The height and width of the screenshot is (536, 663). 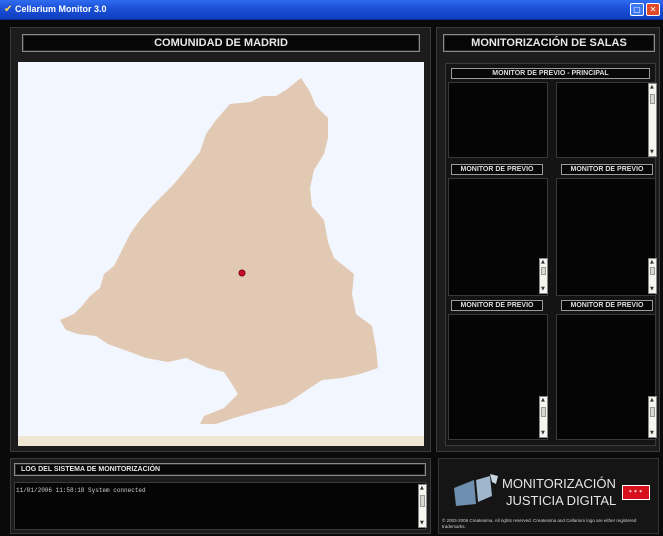 I want to click on monitor-header-2: MONITOR DE PREVIO, so click(x=607, y=169).